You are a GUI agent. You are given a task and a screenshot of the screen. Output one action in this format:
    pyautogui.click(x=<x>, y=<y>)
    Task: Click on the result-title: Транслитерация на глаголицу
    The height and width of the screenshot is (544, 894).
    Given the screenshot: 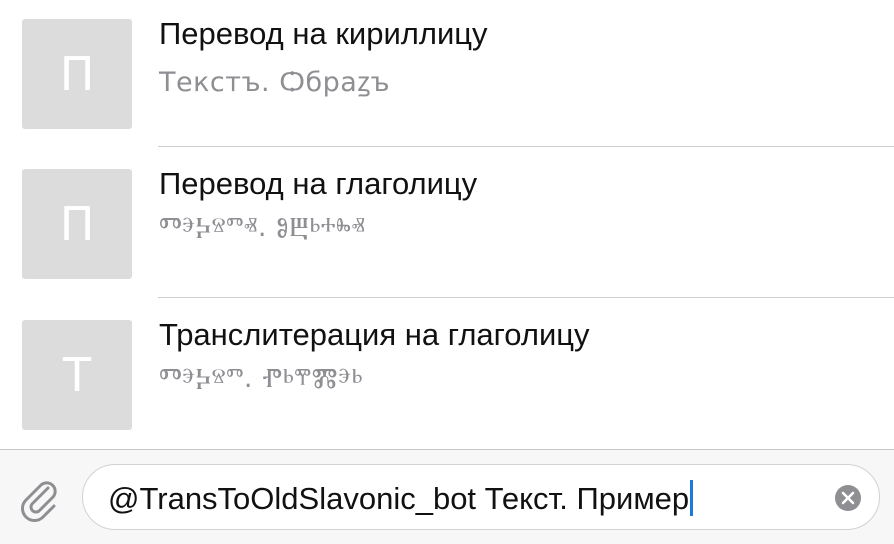 What is the action you would take?
    pyautogui.click(x=374, y=334)
    